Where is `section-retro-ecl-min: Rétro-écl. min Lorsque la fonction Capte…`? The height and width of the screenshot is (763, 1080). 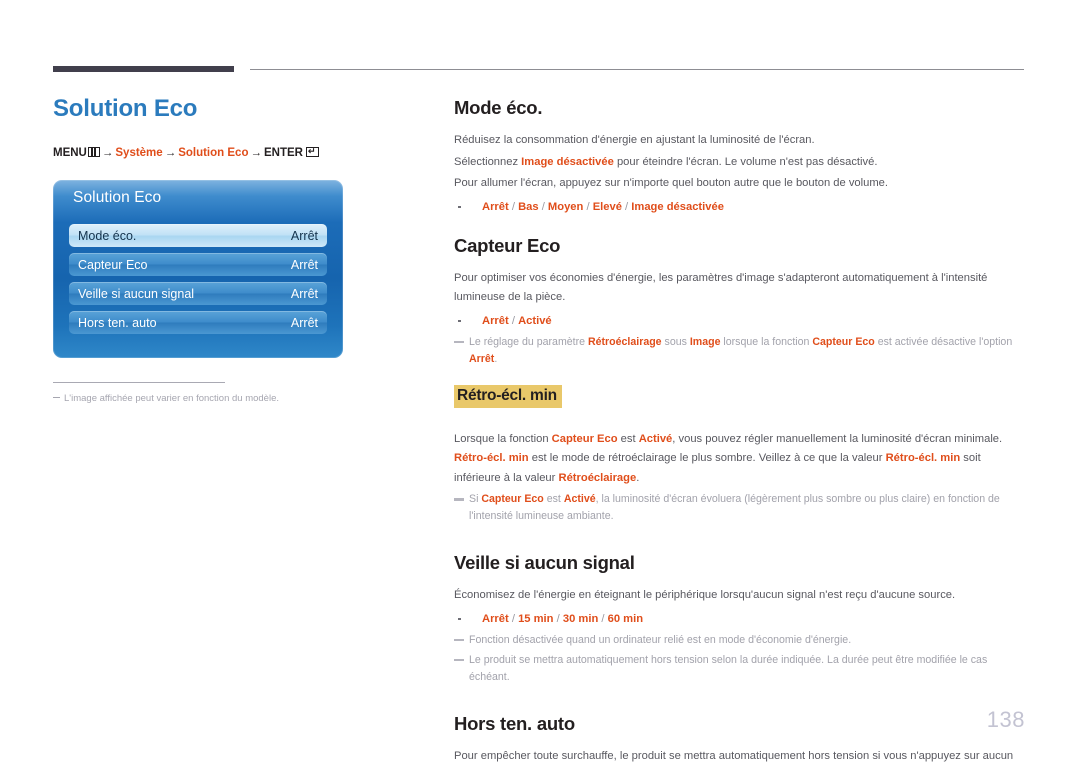
section-retro-ecl-min: Rétro-écl. min Lorsque la fonction Capte… is located at coordinates (740, 455).